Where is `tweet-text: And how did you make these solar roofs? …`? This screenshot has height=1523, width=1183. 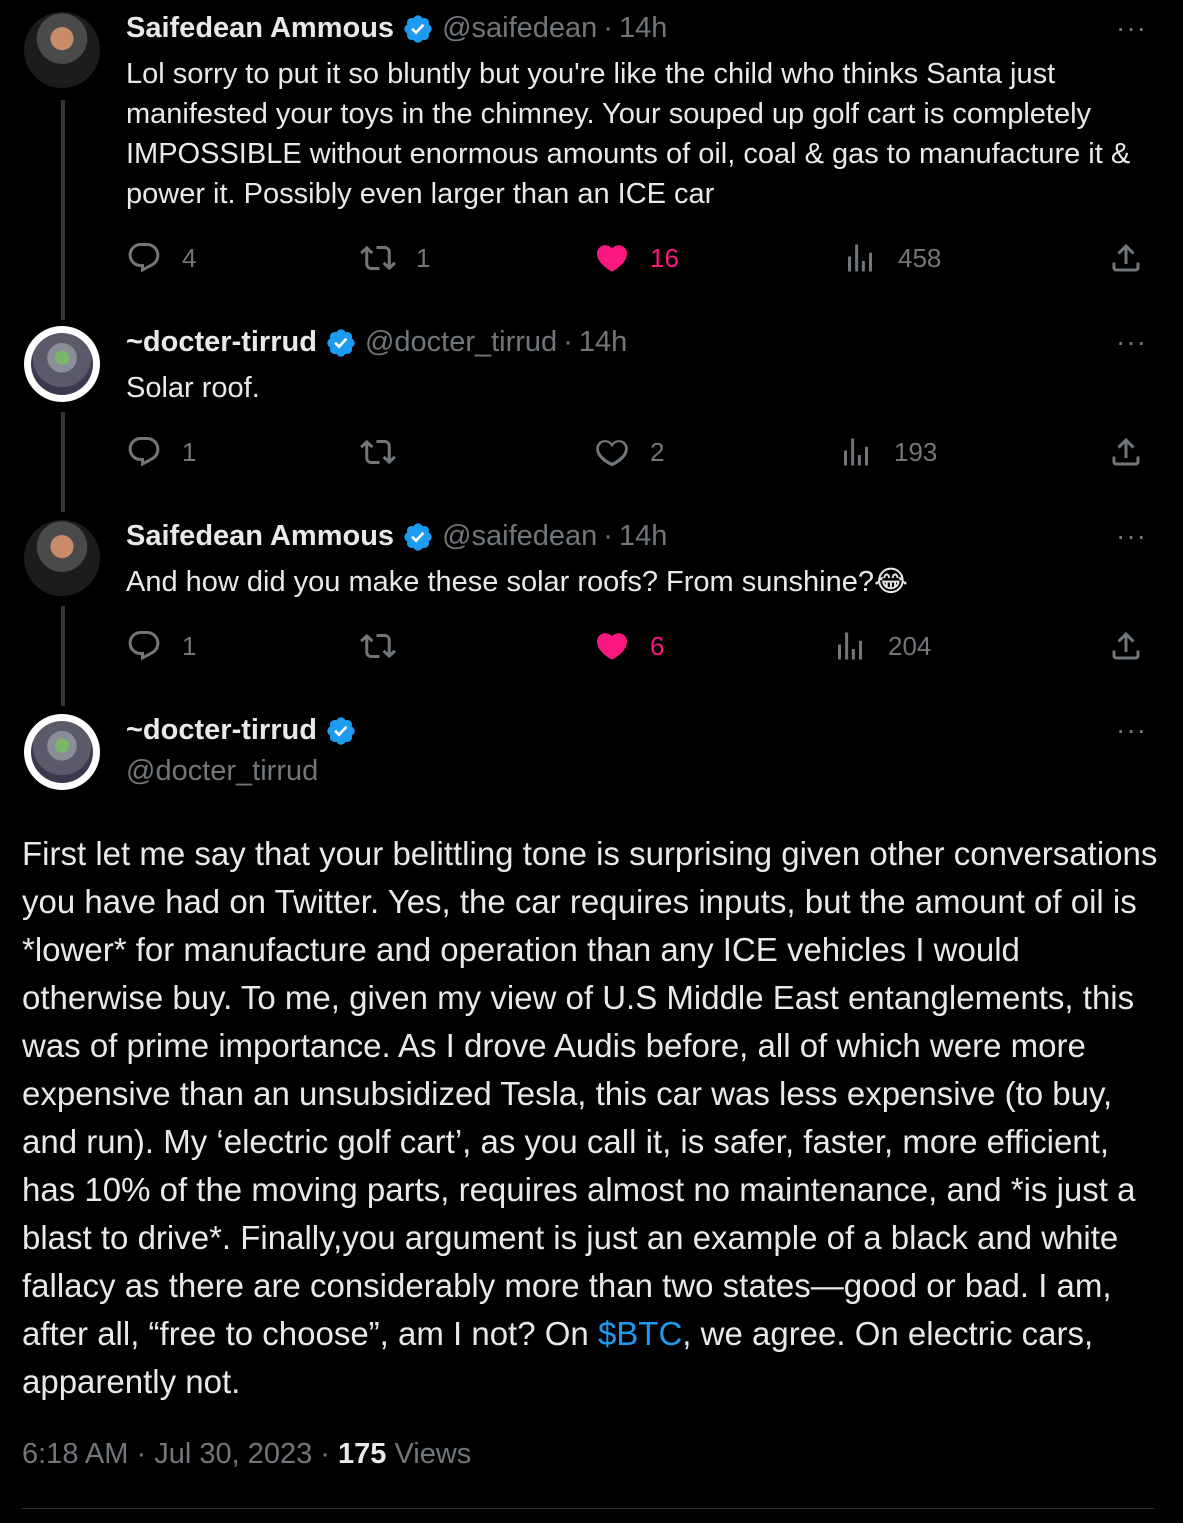
tweet-text: And how did you make these solar roofs? … is located at coordinates (517, 582).